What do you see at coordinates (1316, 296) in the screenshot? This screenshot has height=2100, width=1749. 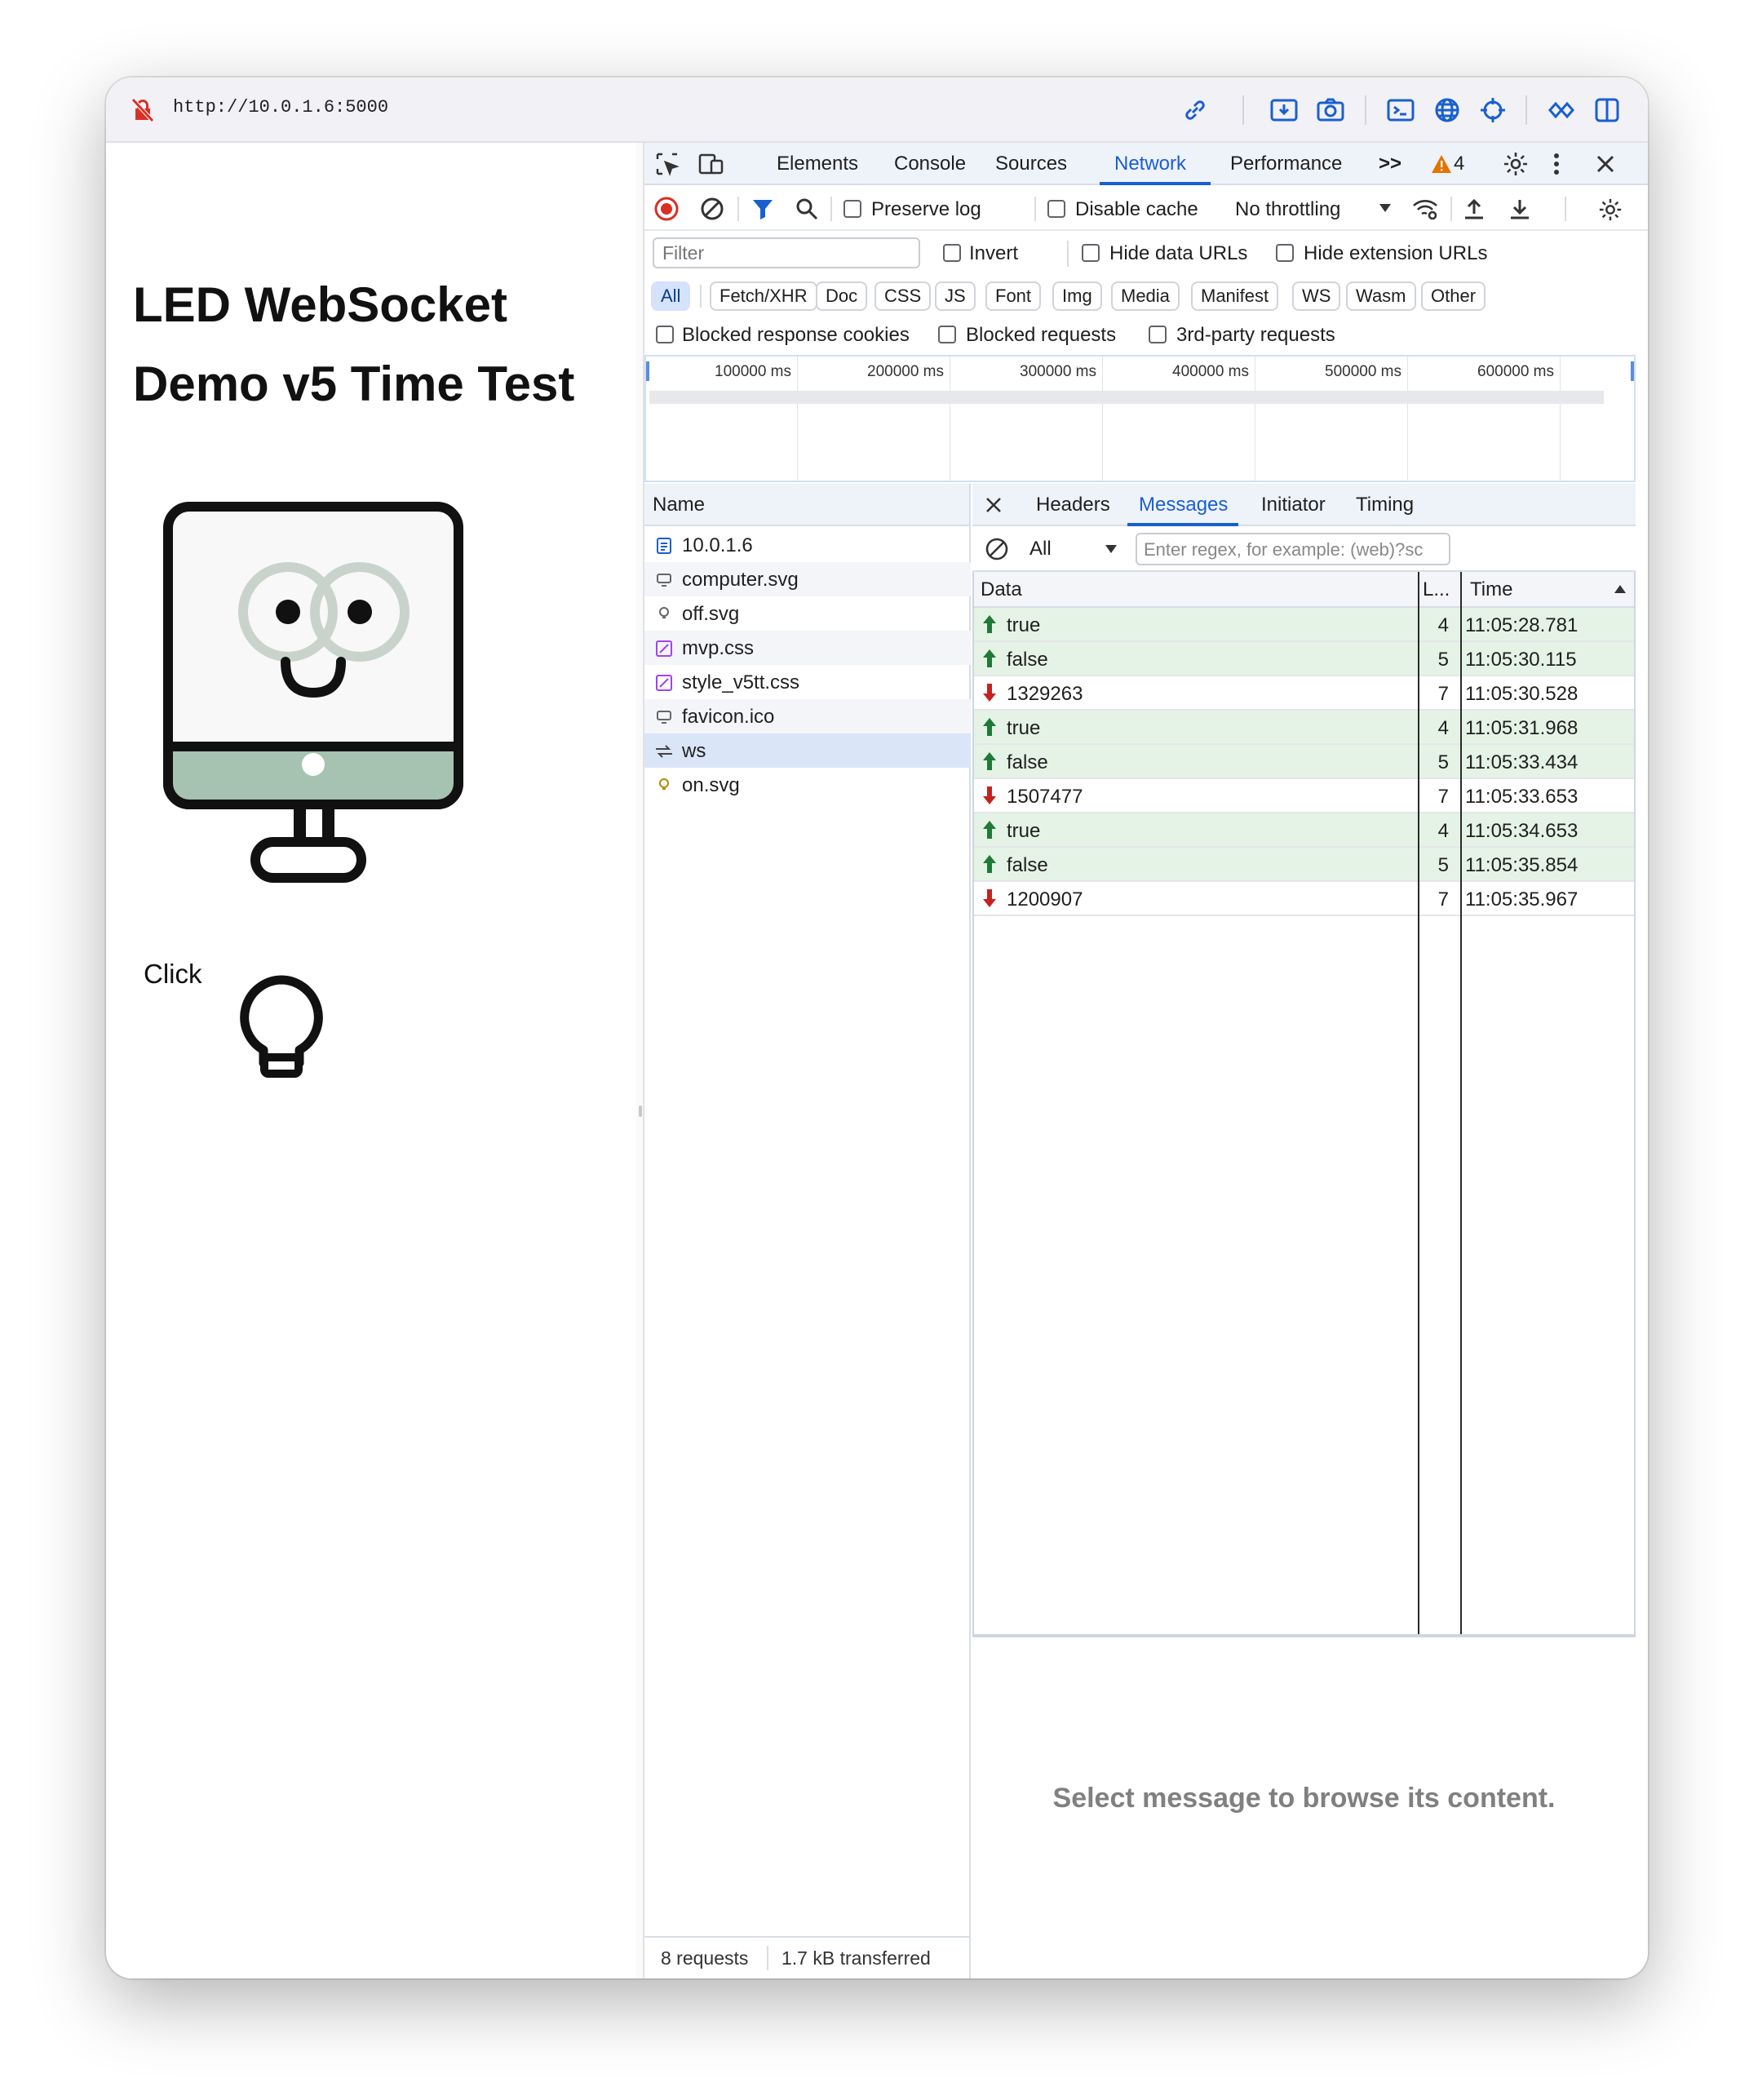 I see `type-filter-ws: WS` at bounding box center [1316, 296].